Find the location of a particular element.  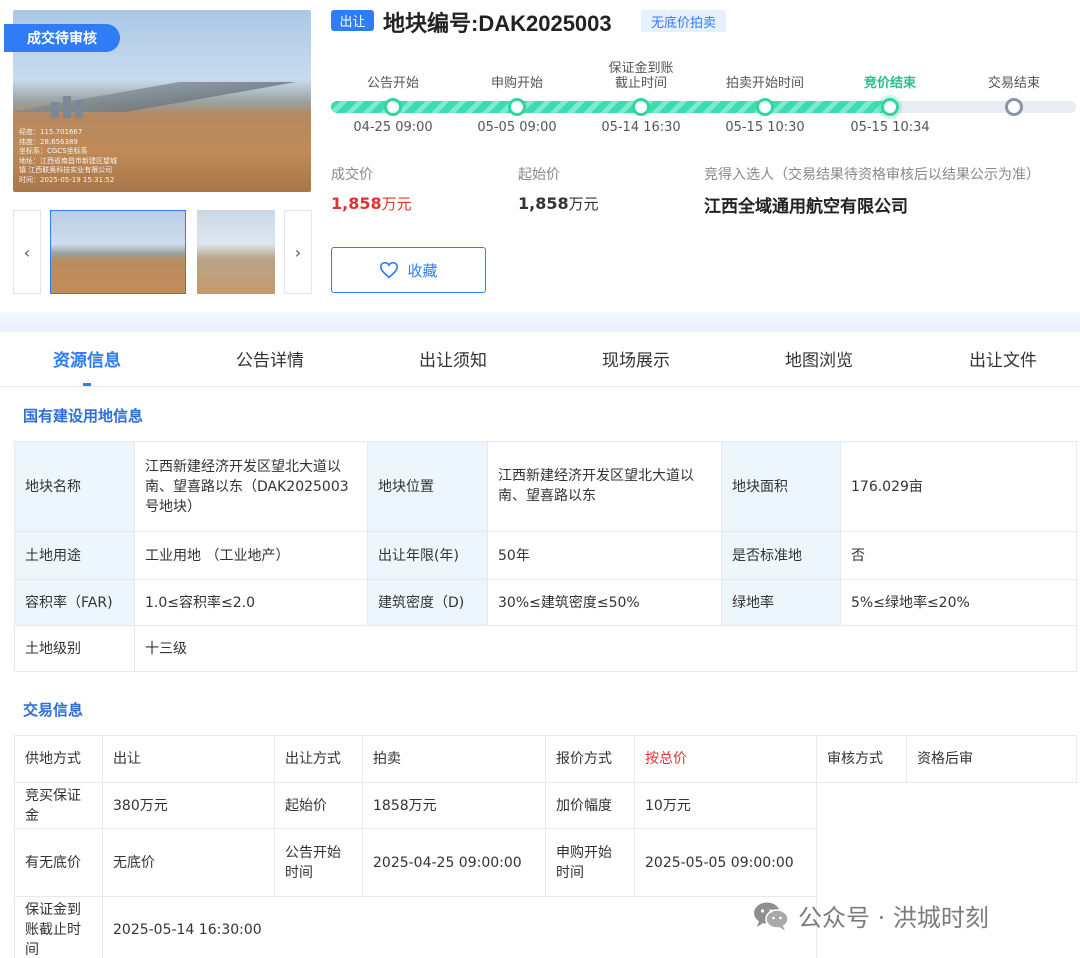

deal-price: 1,858万元 is located at coordinates (371, 203).